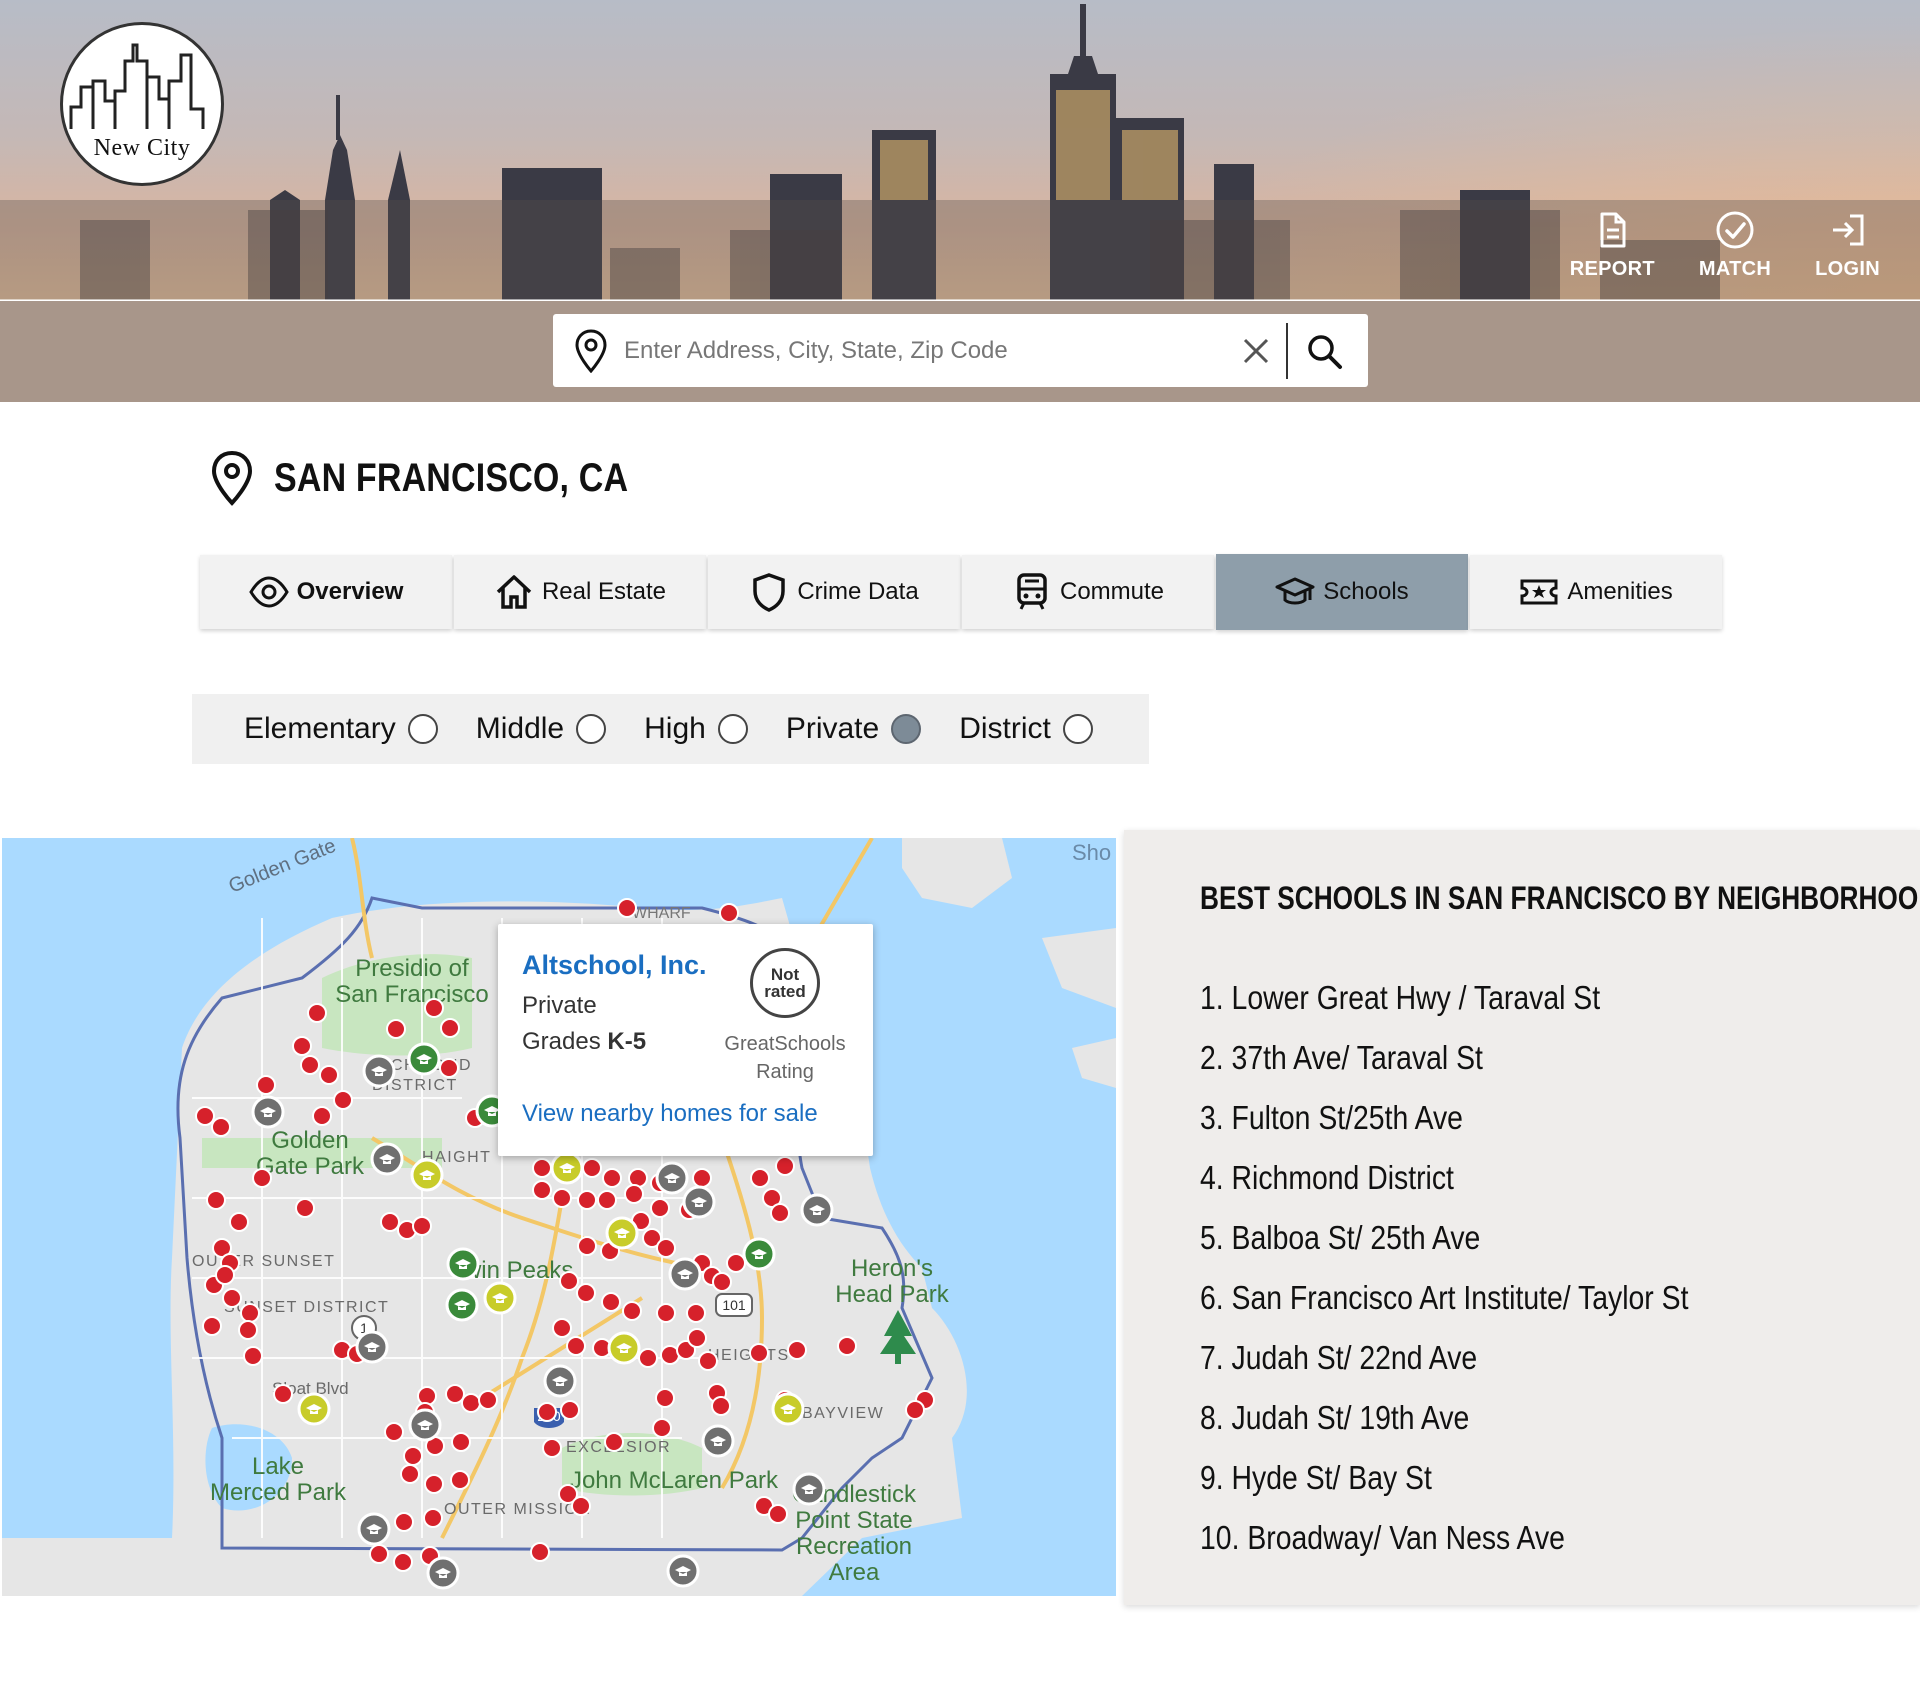 The height and width of the screenshot is (1708, 1920). I want to click on brand-logo: New City, so click(142, 104).